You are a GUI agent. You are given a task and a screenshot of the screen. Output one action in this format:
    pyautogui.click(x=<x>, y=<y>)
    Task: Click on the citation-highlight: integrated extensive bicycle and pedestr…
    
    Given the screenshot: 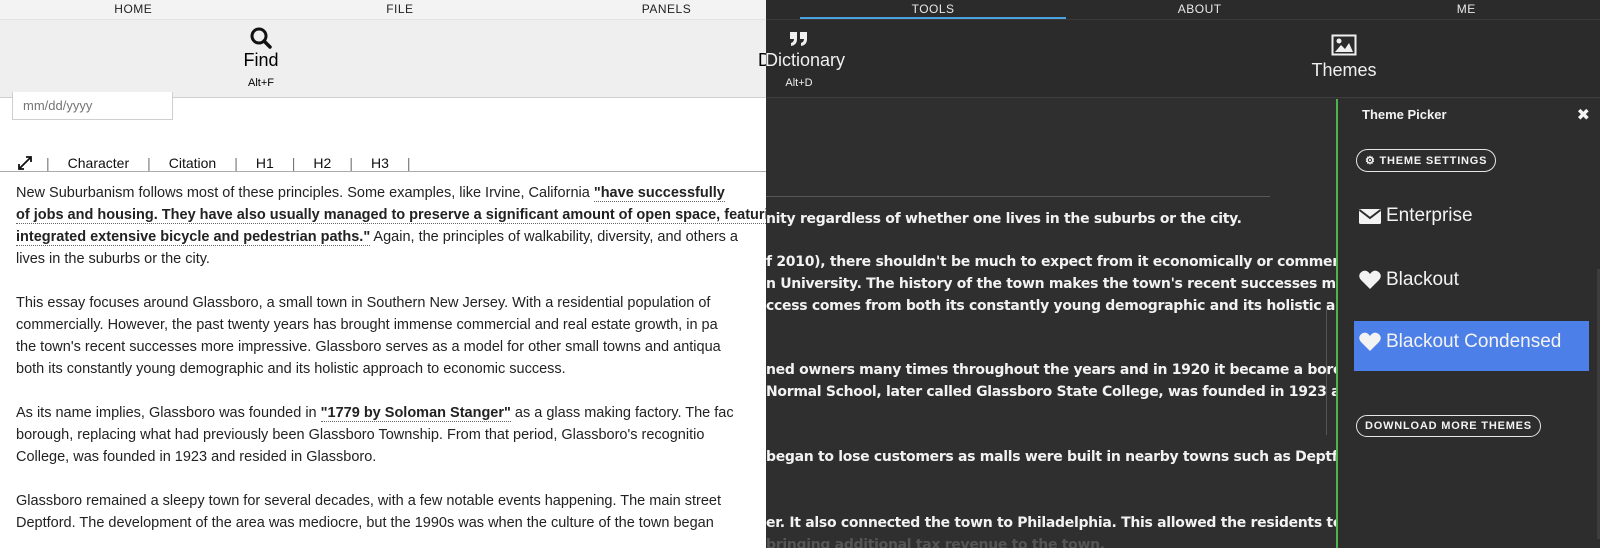 What is the action you would take?
    pyautogui.click(x=193, y=237)
    